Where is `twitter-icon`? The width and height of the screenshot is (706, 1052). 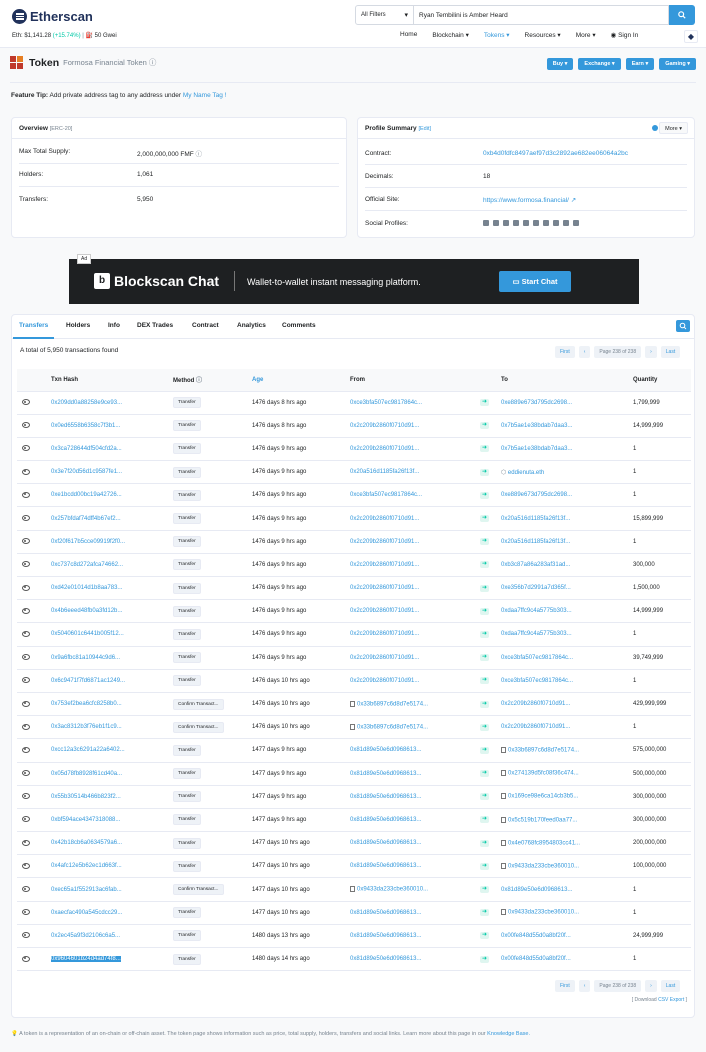 twitter-icon is located at coordinates (526, 223).